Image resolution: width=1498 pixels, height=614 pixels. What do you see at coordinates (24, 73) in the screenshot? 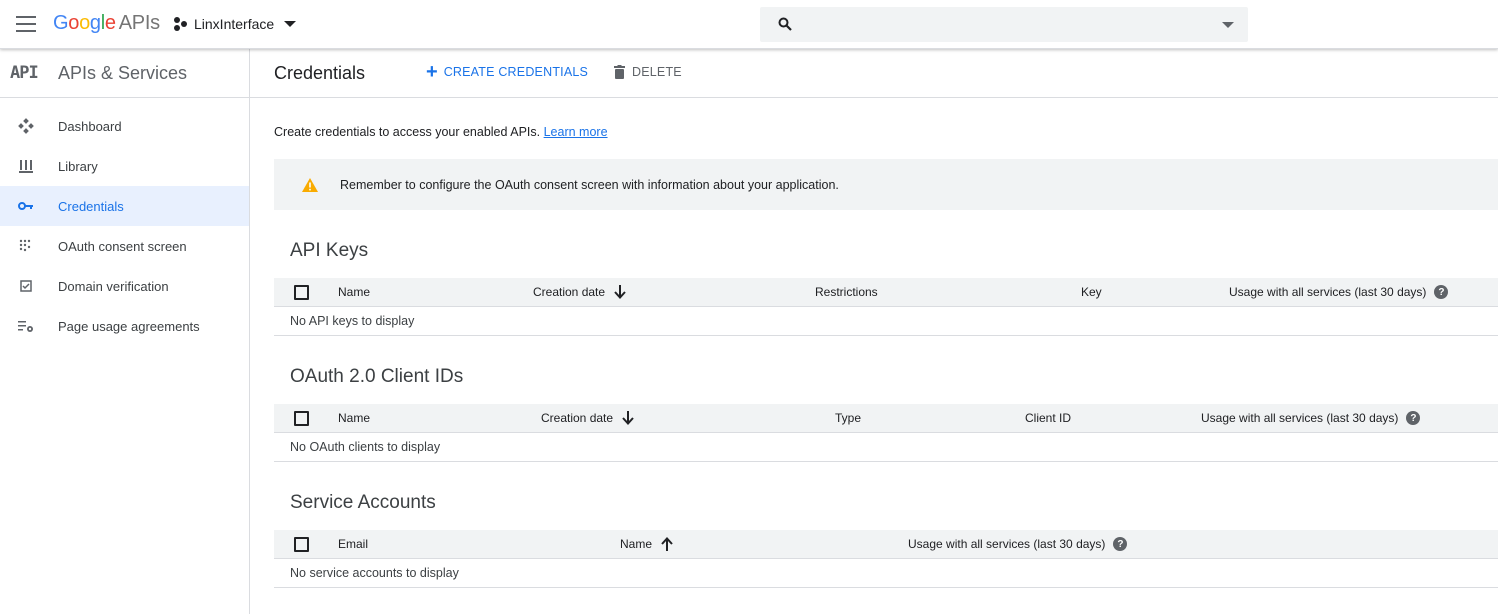
I see `api-logo-icon: API` at bounding box center [24, 73].